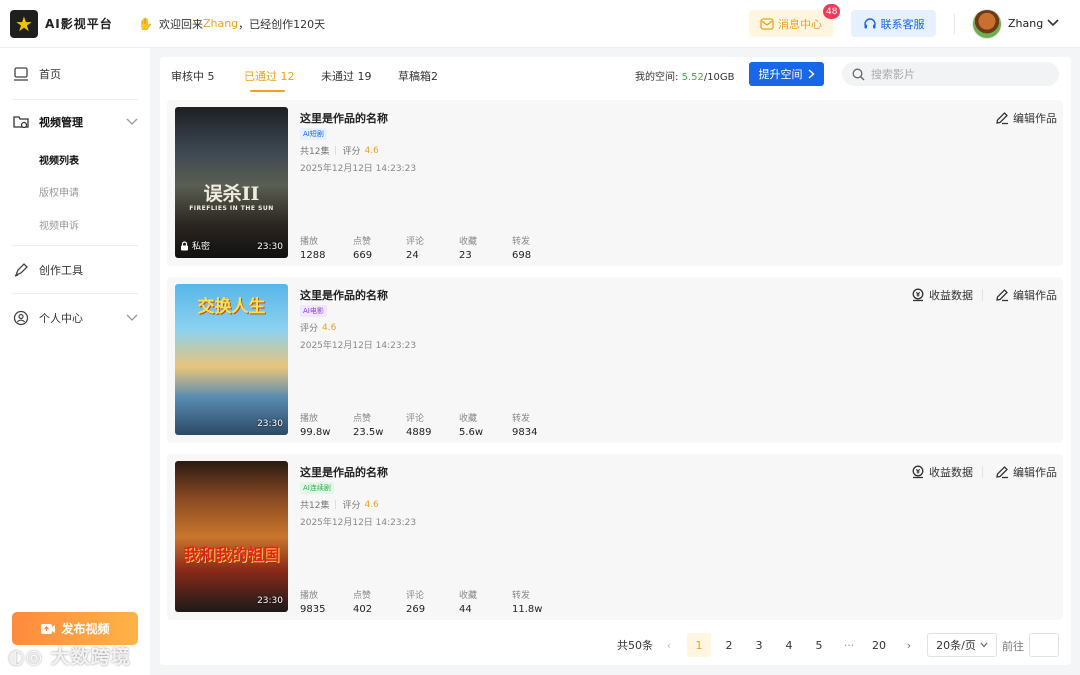  What do you see at coordinates (786, 74) in the screenshot?
I see `upgrade-space-button: 提升空间` at bounding box center [786, 74].